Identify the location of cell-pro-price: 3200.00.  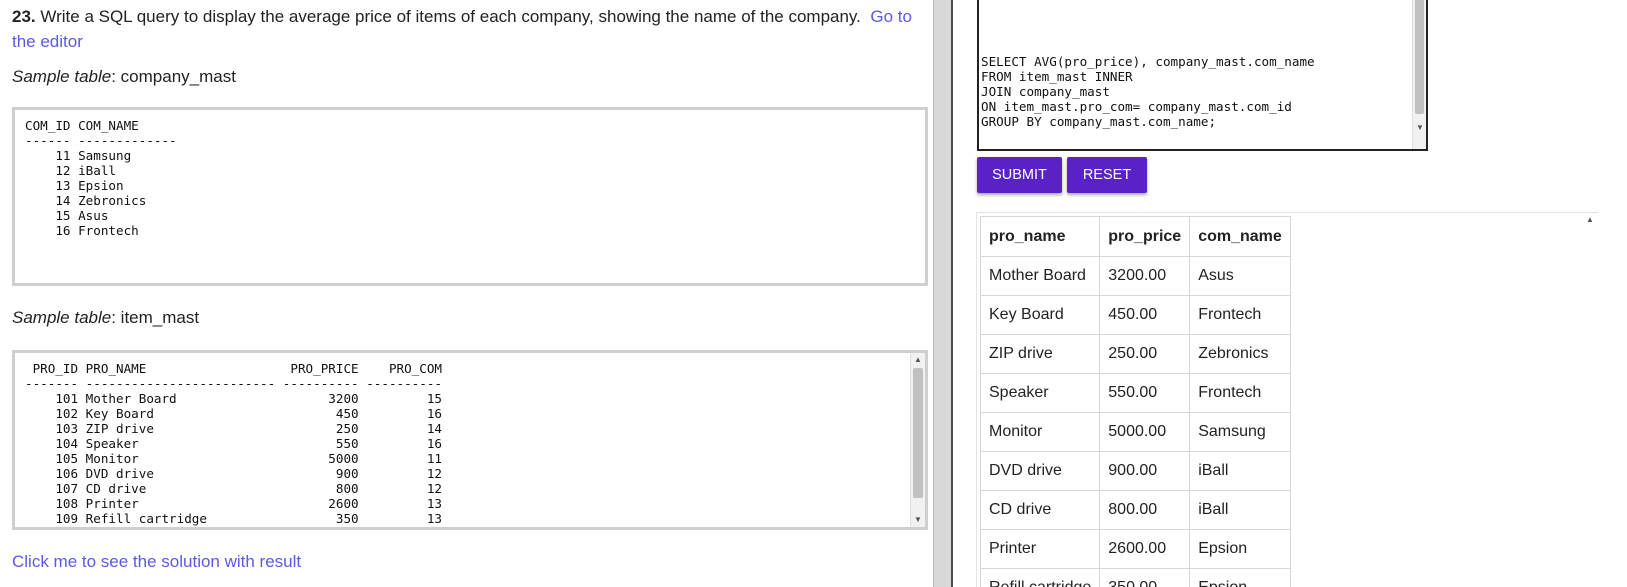
(1145, 276).